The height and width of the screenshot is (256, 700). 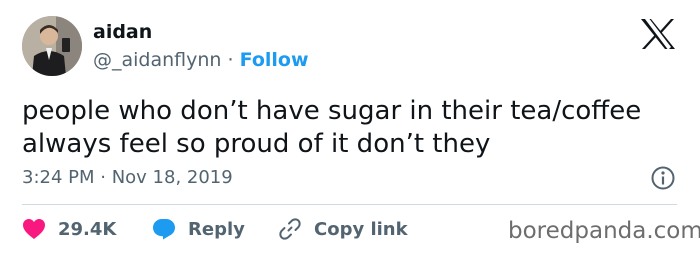 What do you see at coordinates (349, 204) in the screenshot?
I see `divider` at bounding box center [349, 204].